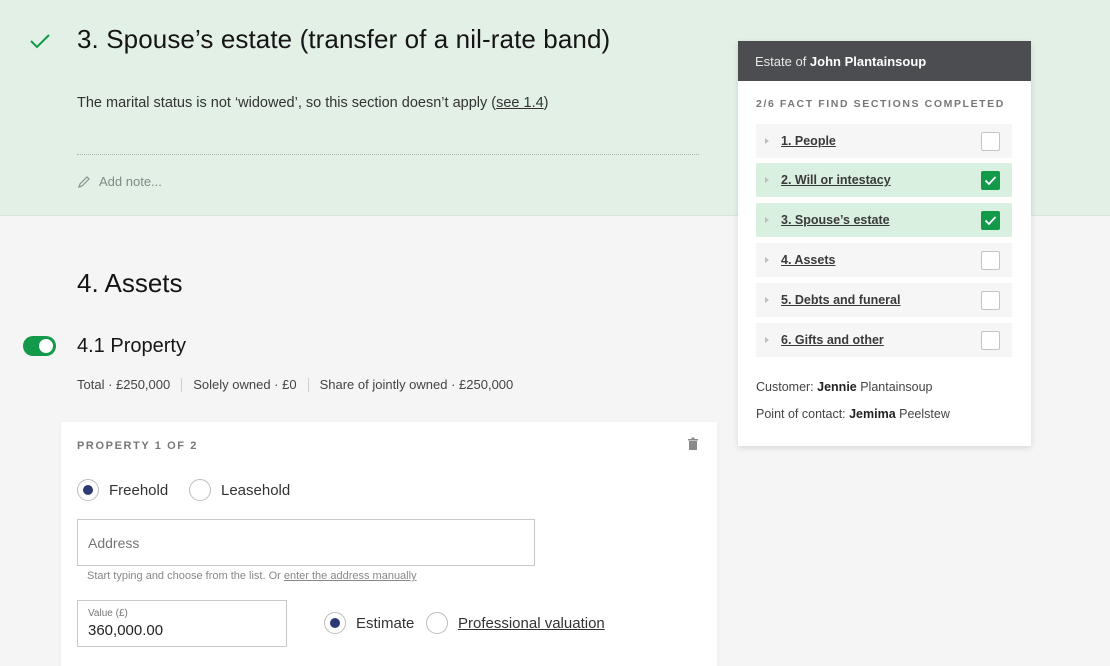 The height and width of the screenshot is (666, 1110). Describe the element at coordinates (868, 61) in the screenshot. I see `estate-name: John Plantainsoup` at that location.